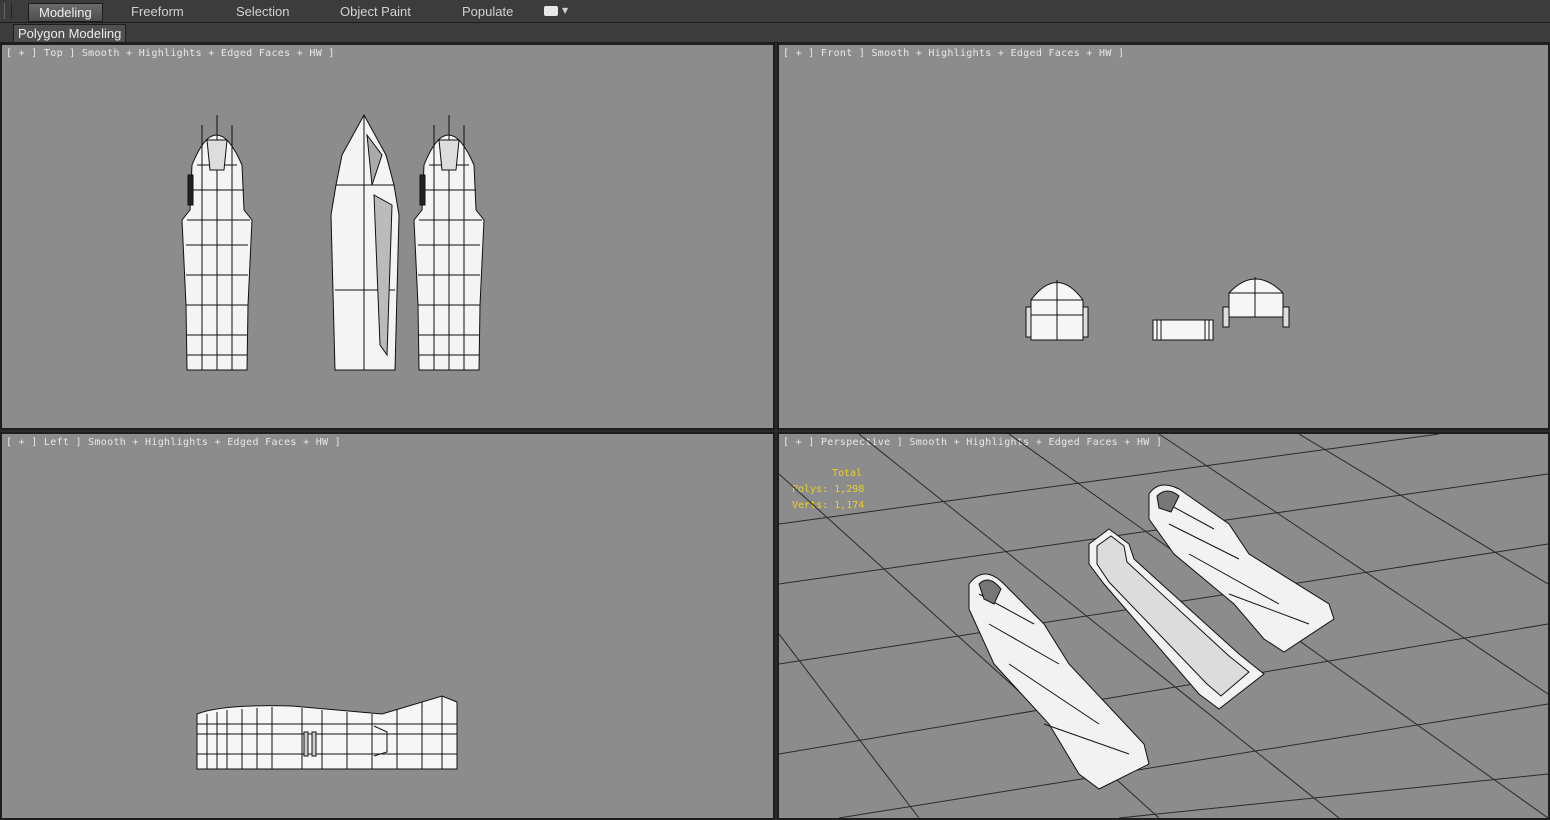 The width and height of the screenshot is (1550, 820). Describe the element at coordinates (487, 11) in the screenshot. I see `tab-populate: Populate` at that location.